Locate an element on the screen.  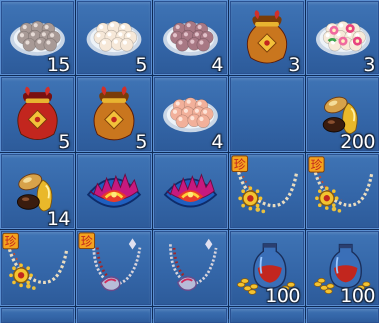
item-quantity: 15 is located at coordinates (58, 64).